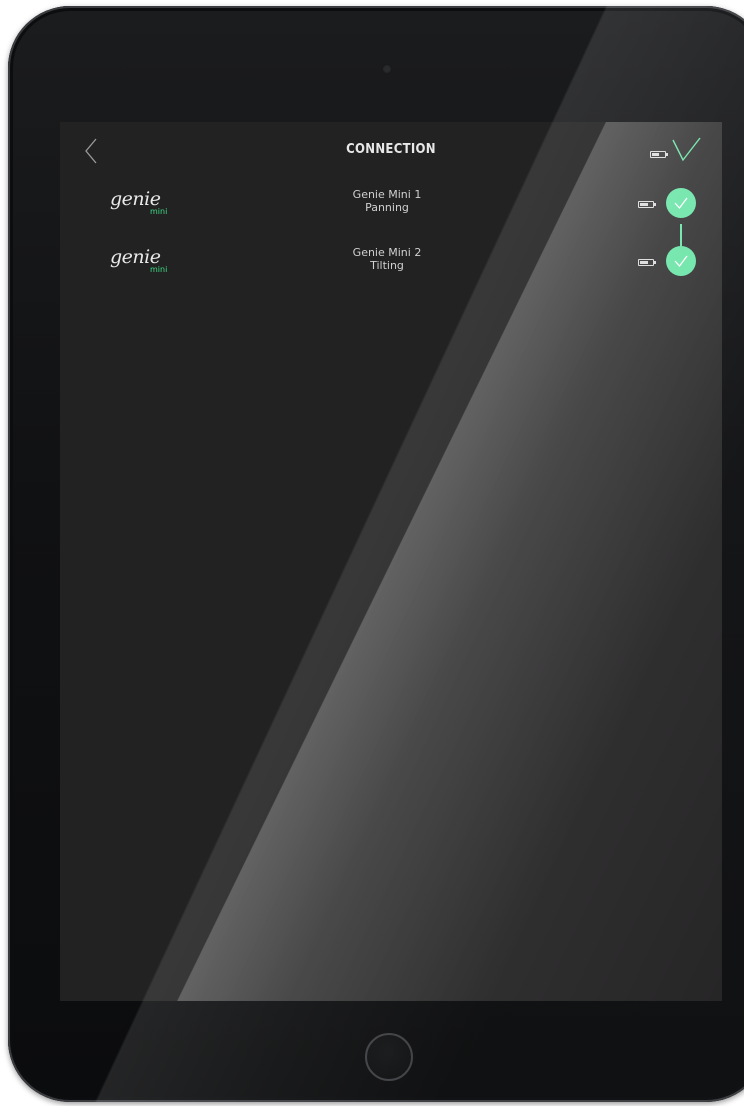 The width and height of the screenshot is (744, 1106). I want to click on page-title: CONNECTION, so click(391, 149).